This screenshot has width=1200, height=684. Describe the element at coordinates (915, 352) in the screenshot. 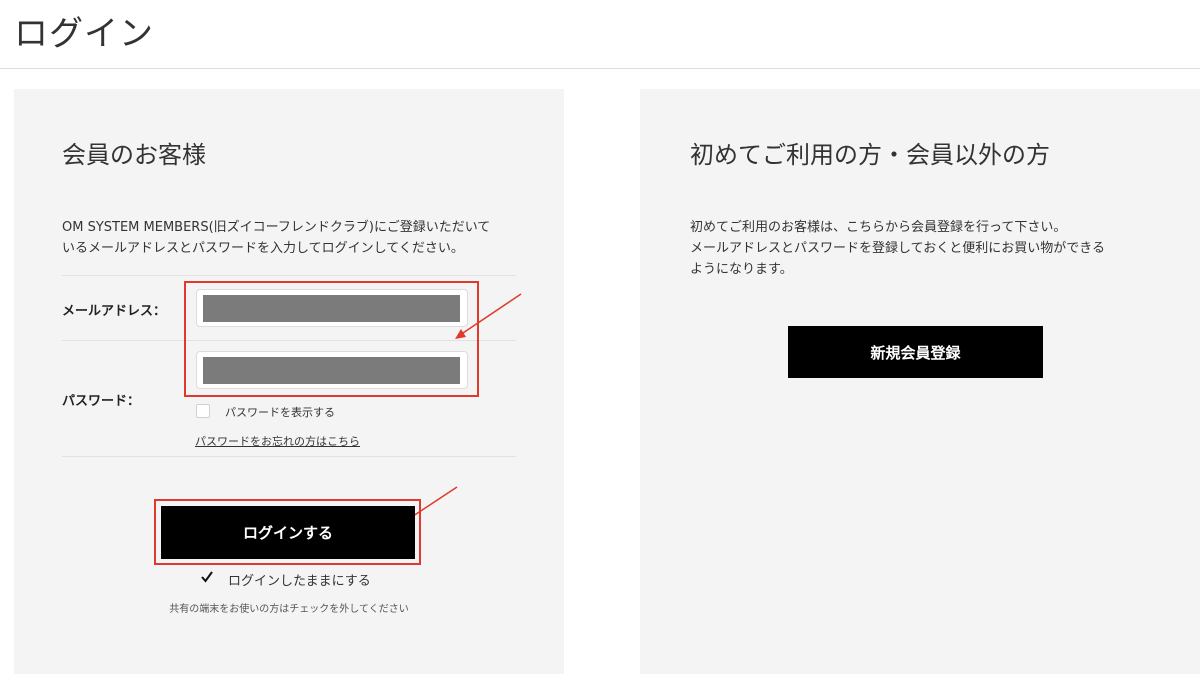

I see `register-button: 新規会員登録` at that location.